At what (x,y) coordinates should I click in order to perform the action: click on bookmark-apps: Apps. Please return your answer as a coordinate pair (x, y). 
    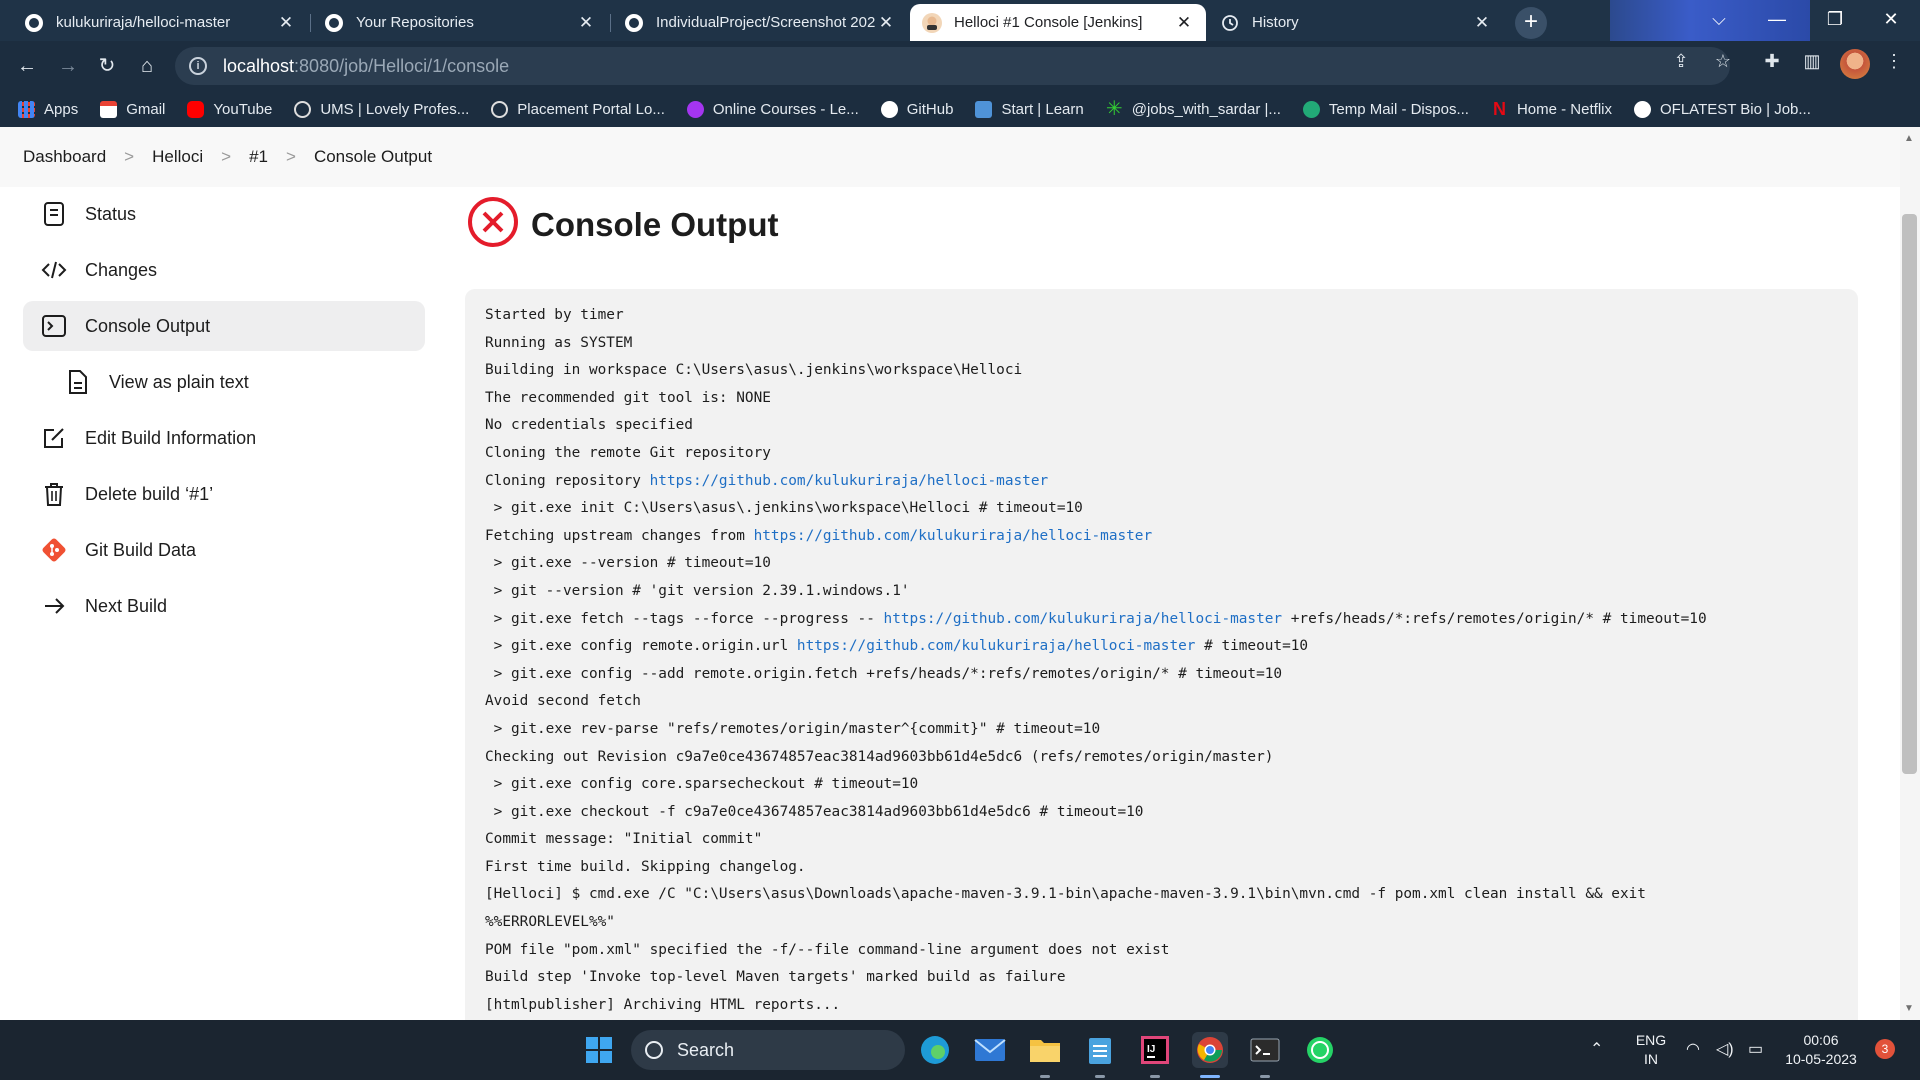
    Looking at the image, I should click on (48, 109).